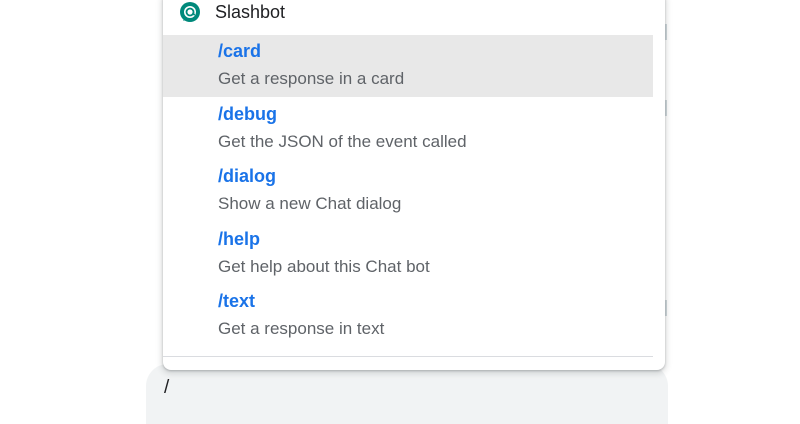 The width and height of the screenshot is (800, 424). What do you see at coordinates (247, 176) in the screenshot?
I see `command-name: /dialog` at bounding box center [247, 176].